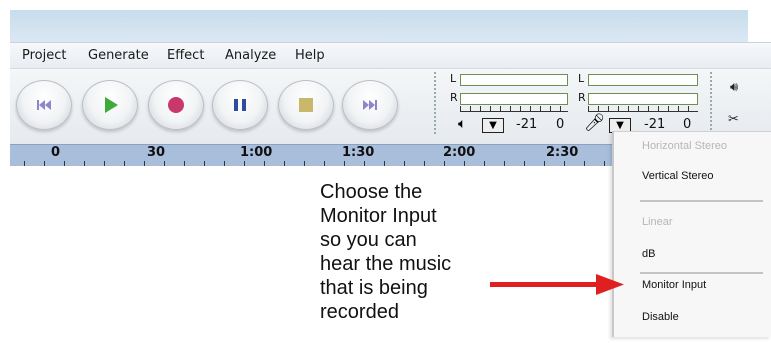  Describe the element at coordinates (557, 284) in the screenshot. I see `callout-arrow` at that location.